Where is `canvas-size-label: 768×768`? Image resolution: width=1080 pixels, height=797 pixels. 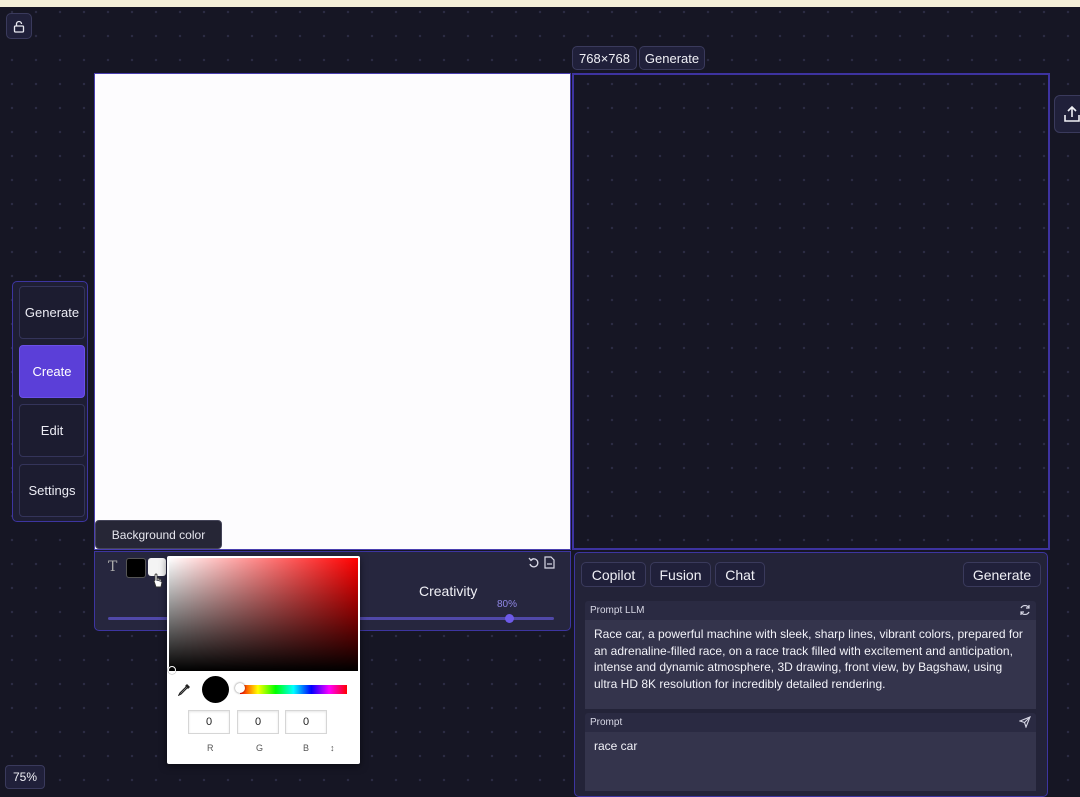
canvas-size-label: 768×768 is located at coordinates (604, 58).